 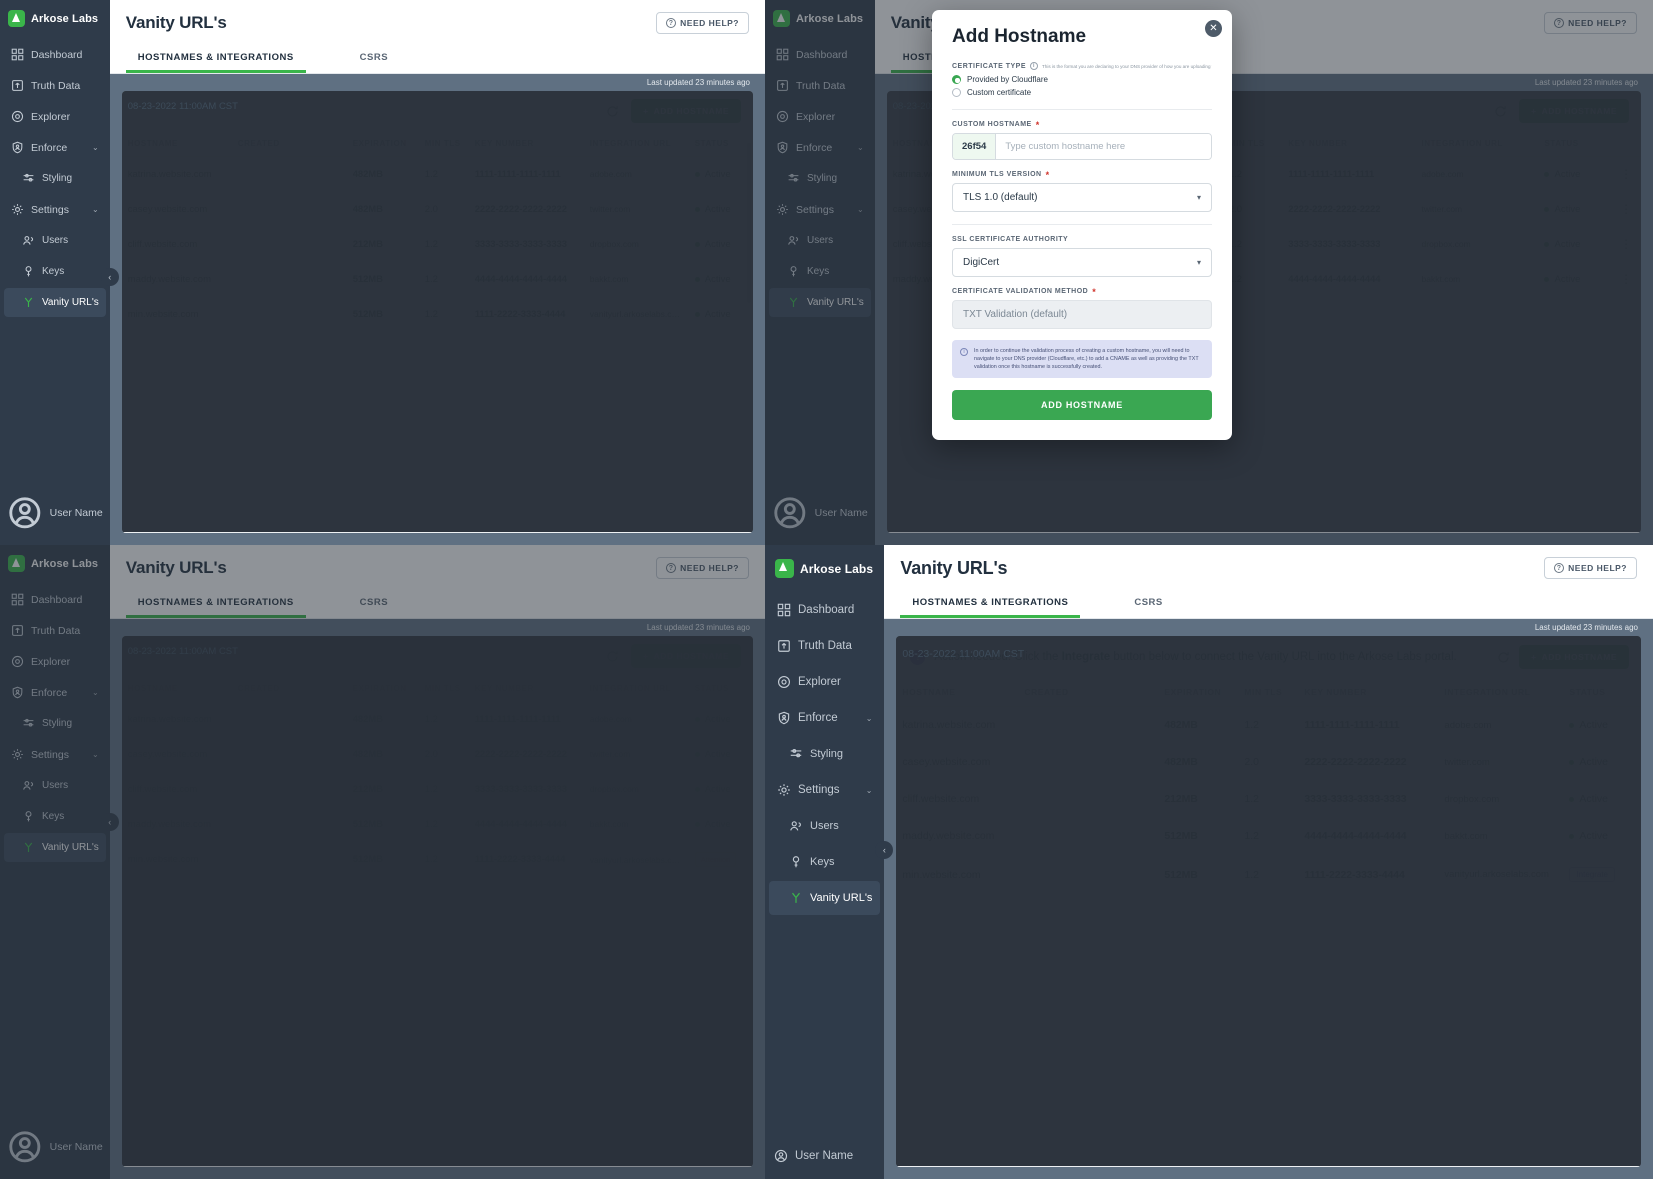 What do you see at coordinates (1103, 146) in the screenshot?
I see `custom-hostname-input` at bounding box center [1103, 146].